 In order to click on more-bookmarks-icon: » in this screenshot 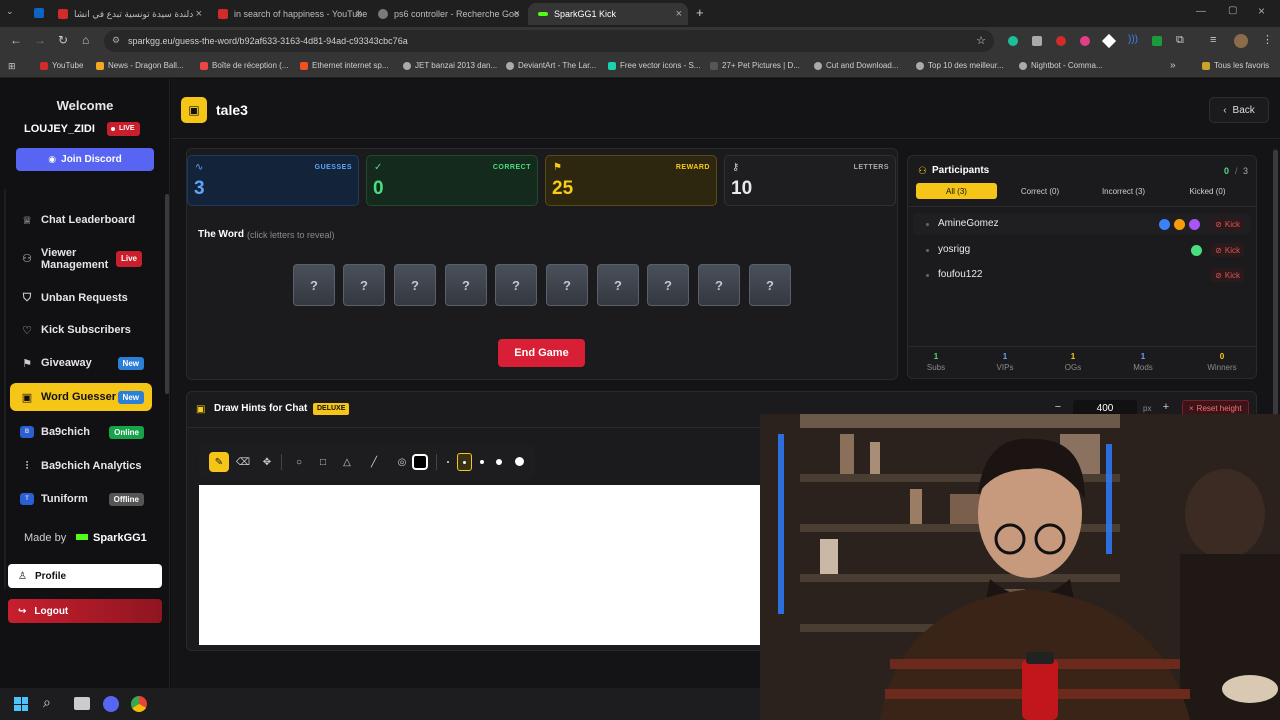, I will do `click(1173, 65)`.